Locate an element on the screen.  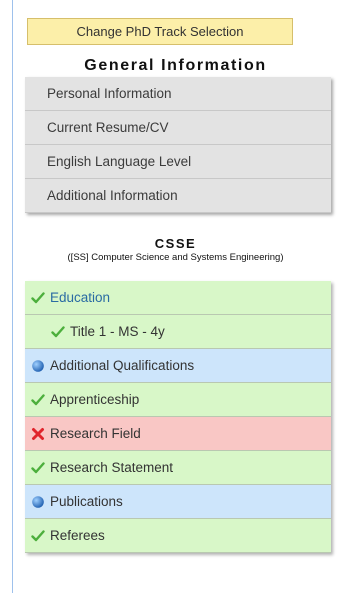
menu-item-label: Current Resume/CV is located at coordinates (108, 127).